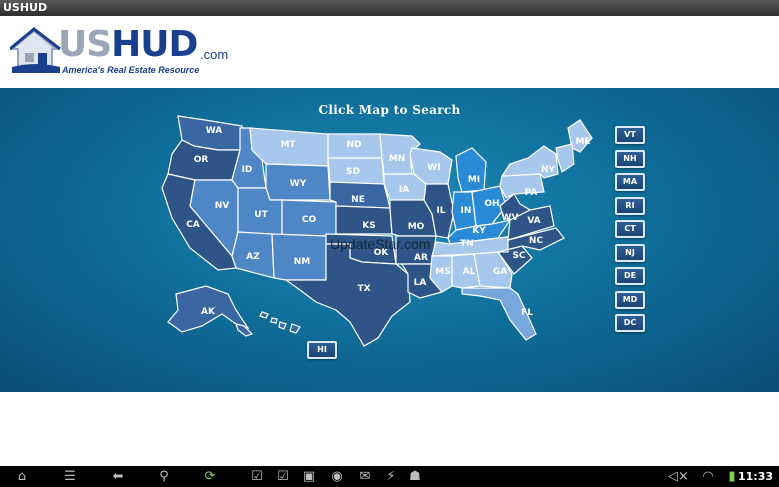 The image size is (779, 487). What do you see at coordinates (289, 147) in the screenshot?
I see `state-MT` at bounding box center [289, 147].